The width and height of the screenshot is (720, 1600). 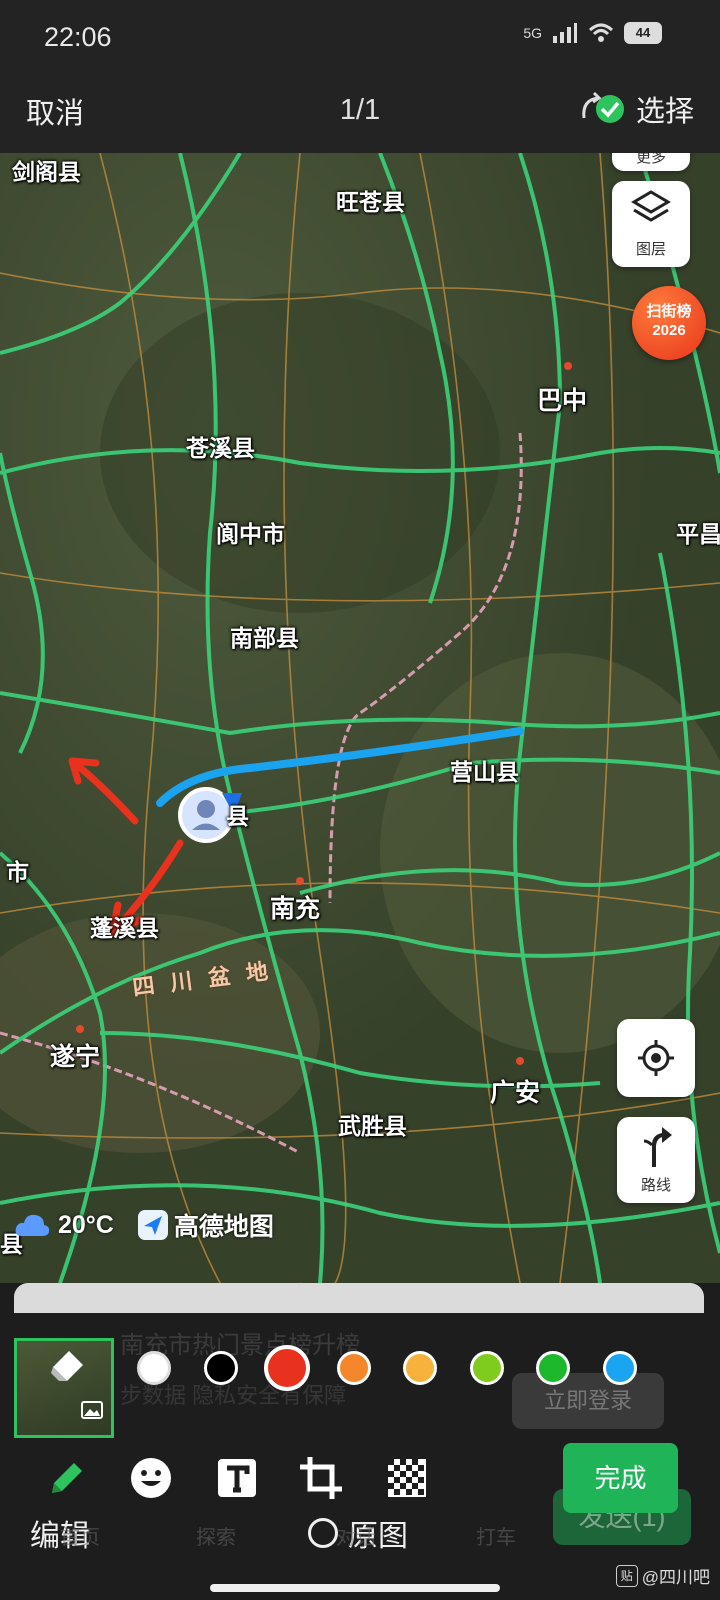 I want to click on place-nanbu: 南部县, so click(x=264, y=636).